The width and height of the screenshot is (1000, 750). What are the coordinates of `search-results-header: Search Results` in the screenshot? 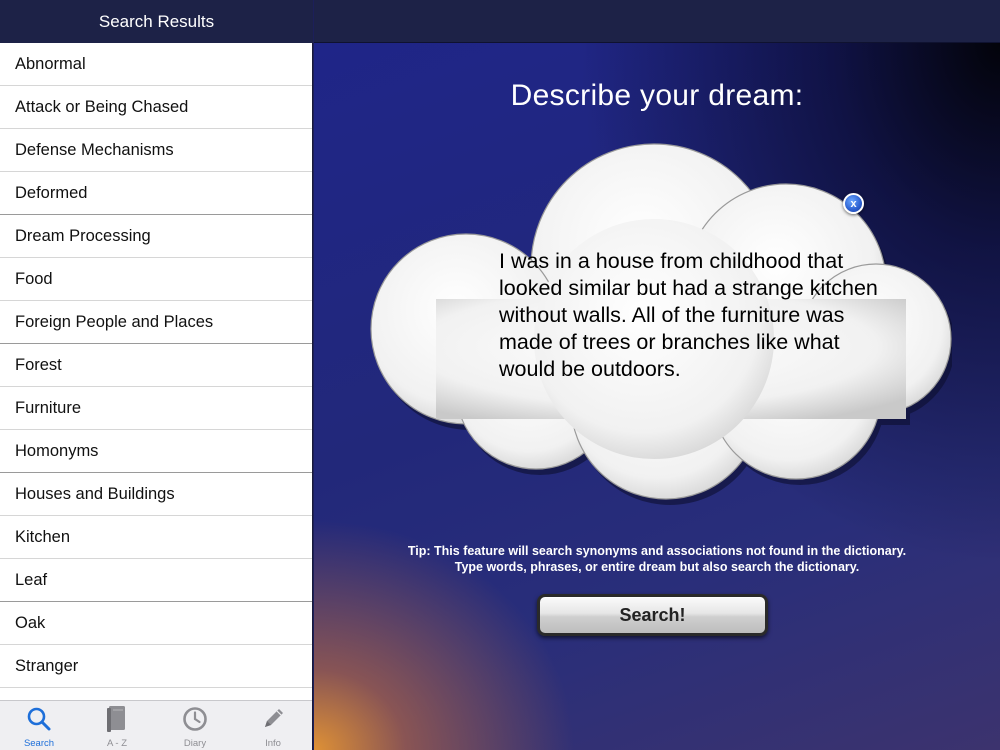 It's located at (156, 21).